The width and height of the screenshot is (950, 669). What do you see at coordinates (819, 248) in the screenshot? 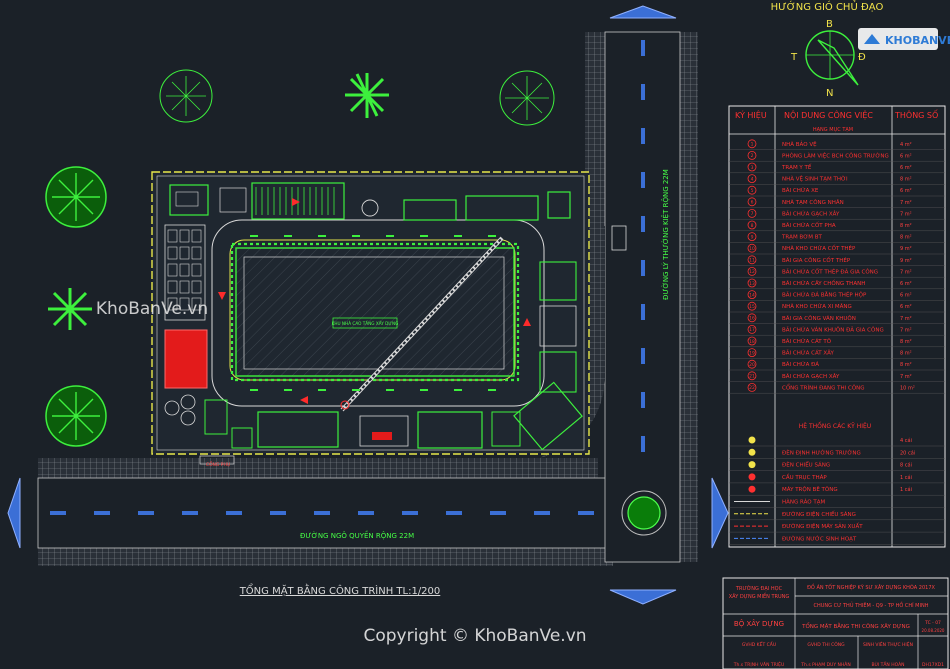
I see `legend-label: NHÀ KHO CHỨA CỐT THÉP` at bounding box center [819, 248].